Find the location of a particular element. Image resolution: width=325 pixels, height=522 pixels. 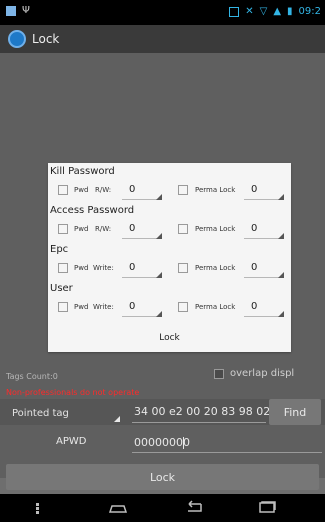

kill-mode-spinner: 0 is located at coordinates (142, 191).